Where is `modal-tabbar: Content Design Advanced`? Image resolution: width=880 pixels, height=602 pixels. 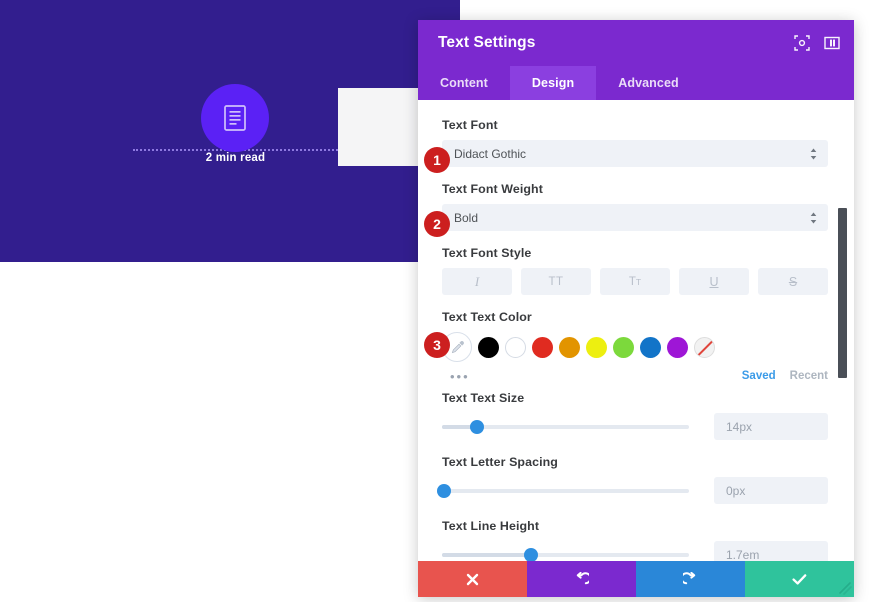 modal-tabbar: Content Design Advanced is located at coordinates (636, 83).